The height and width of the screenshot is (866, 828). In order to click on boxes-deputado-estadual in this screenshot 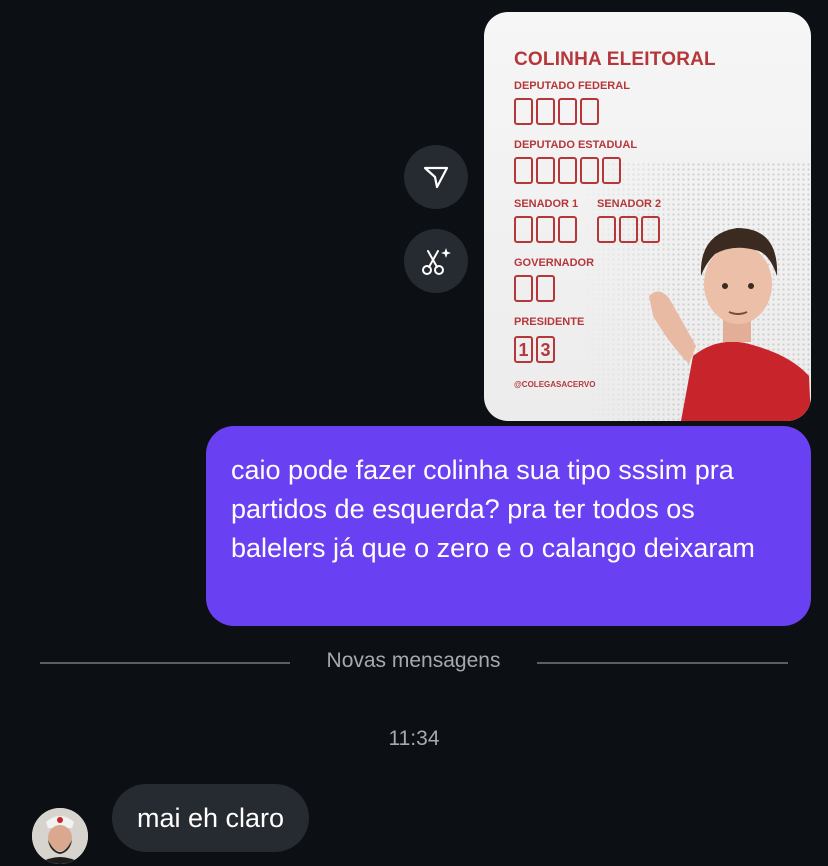, I will do `click(567, 170)`.